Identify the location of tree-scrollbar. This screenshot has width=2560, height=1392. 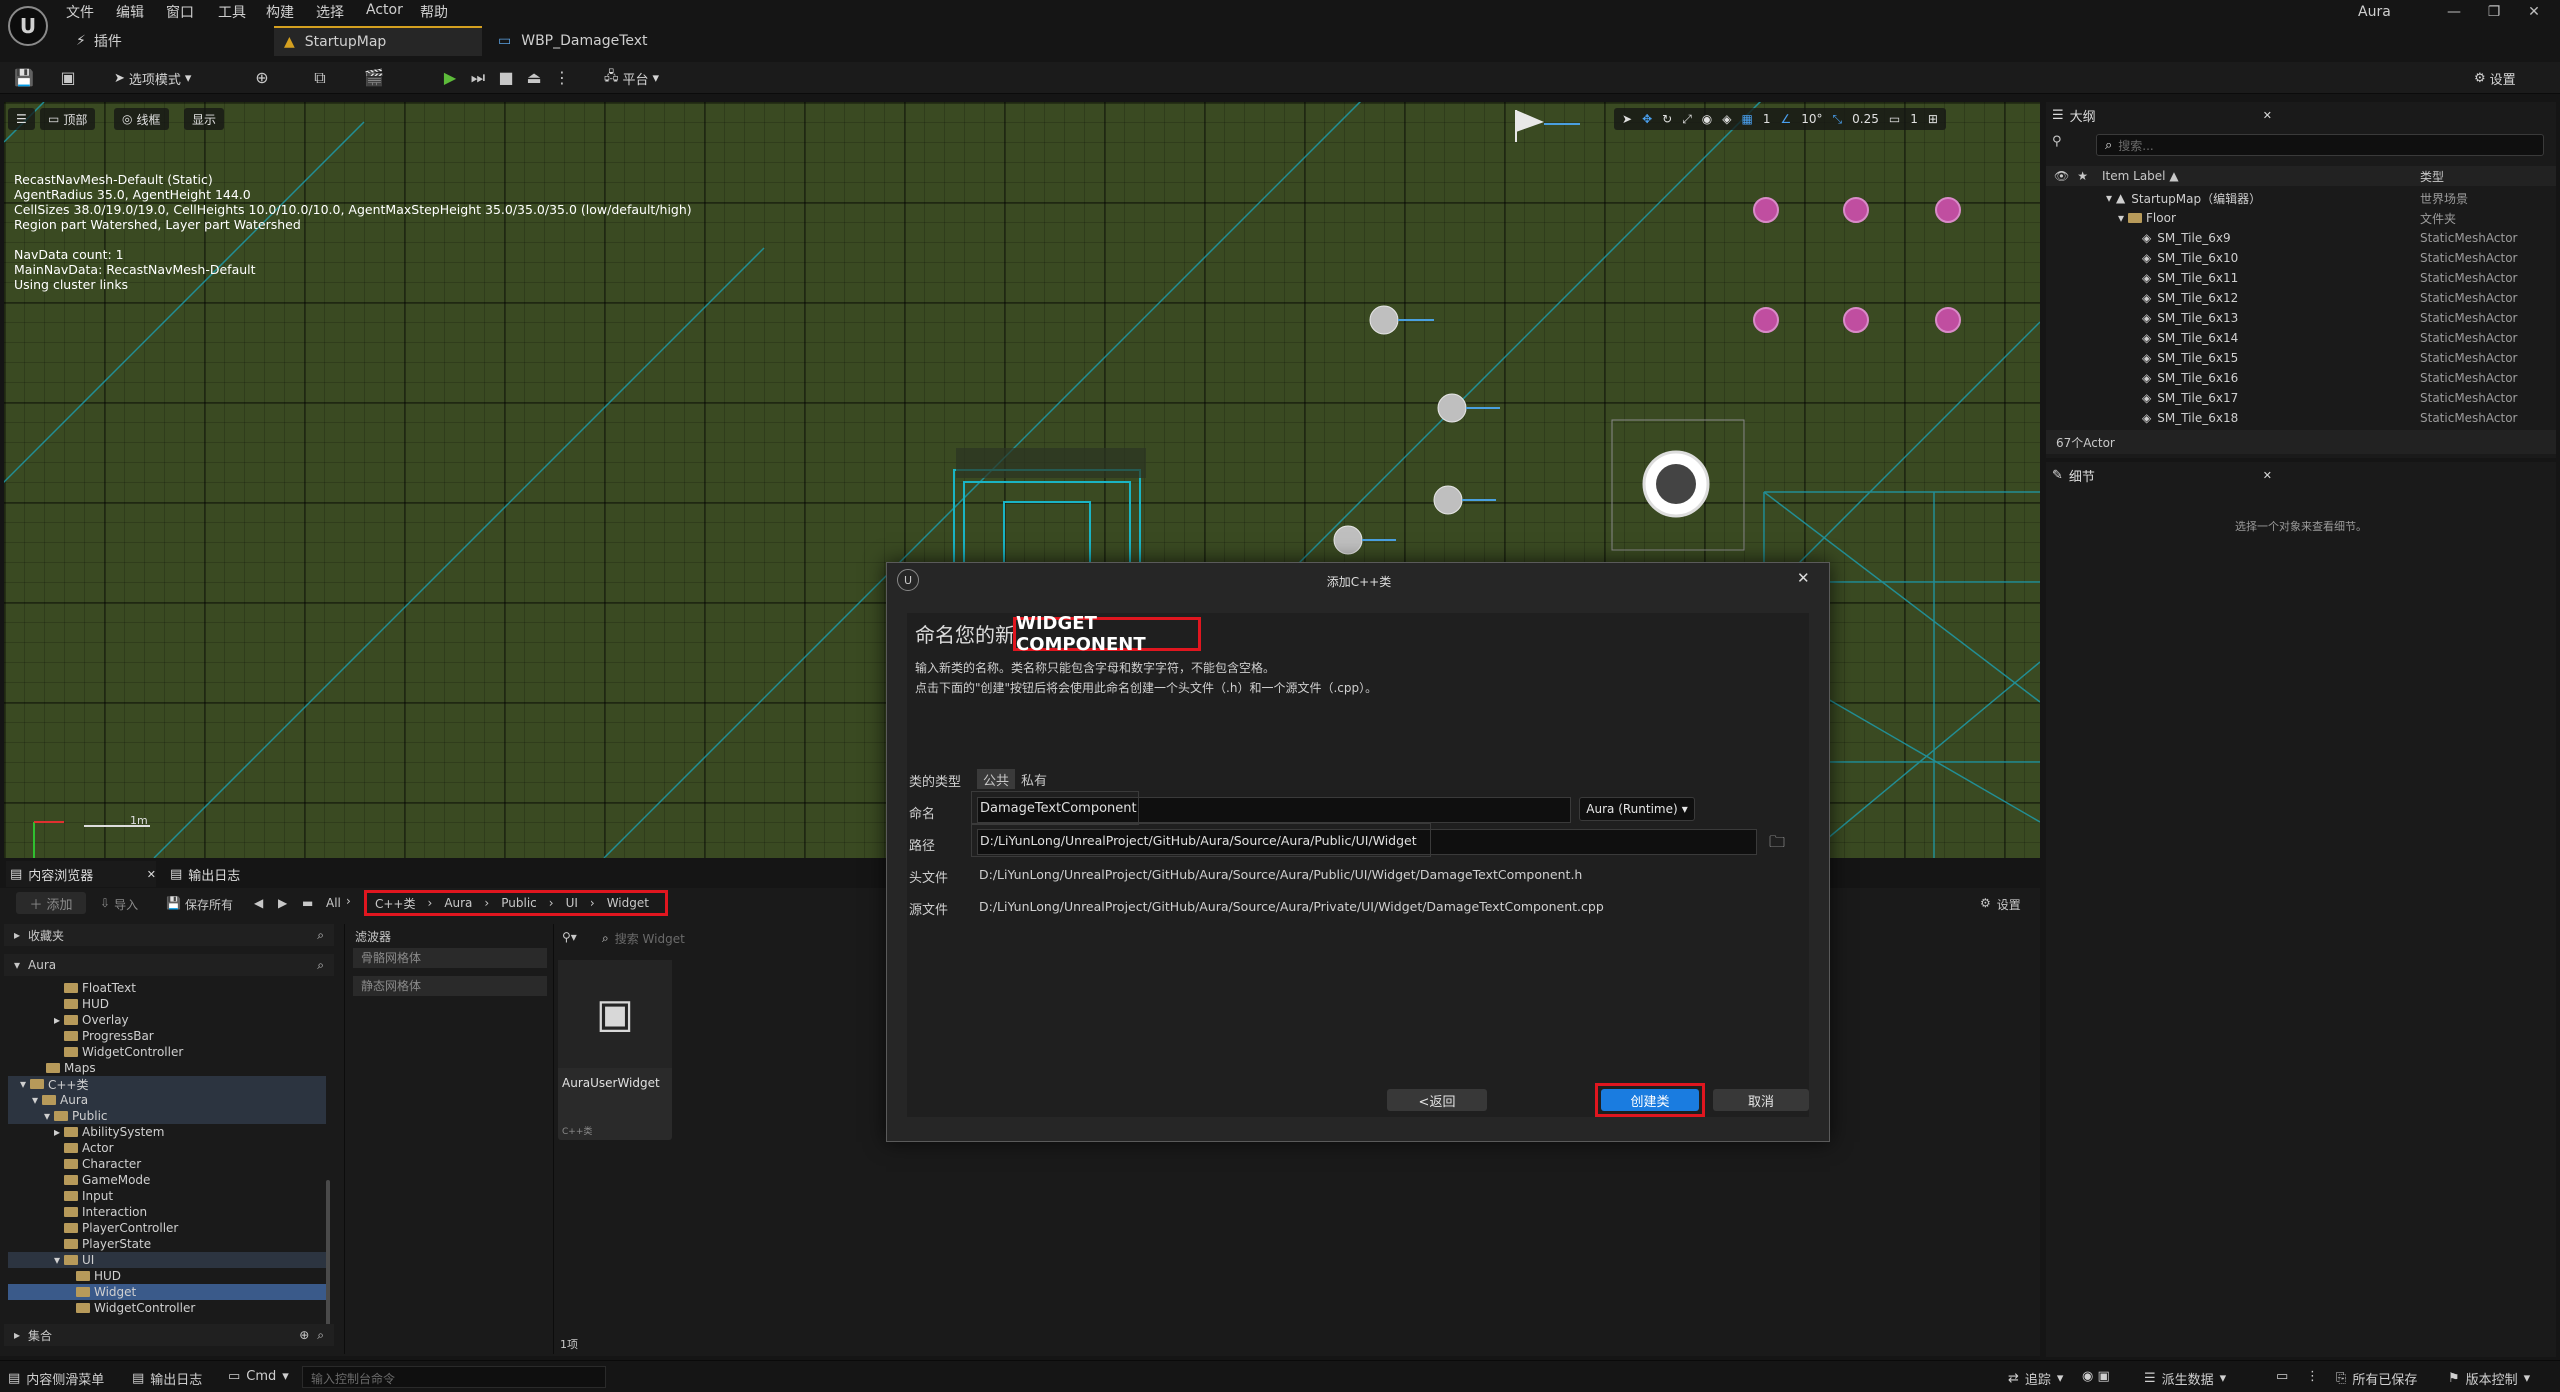
(328, 1255).